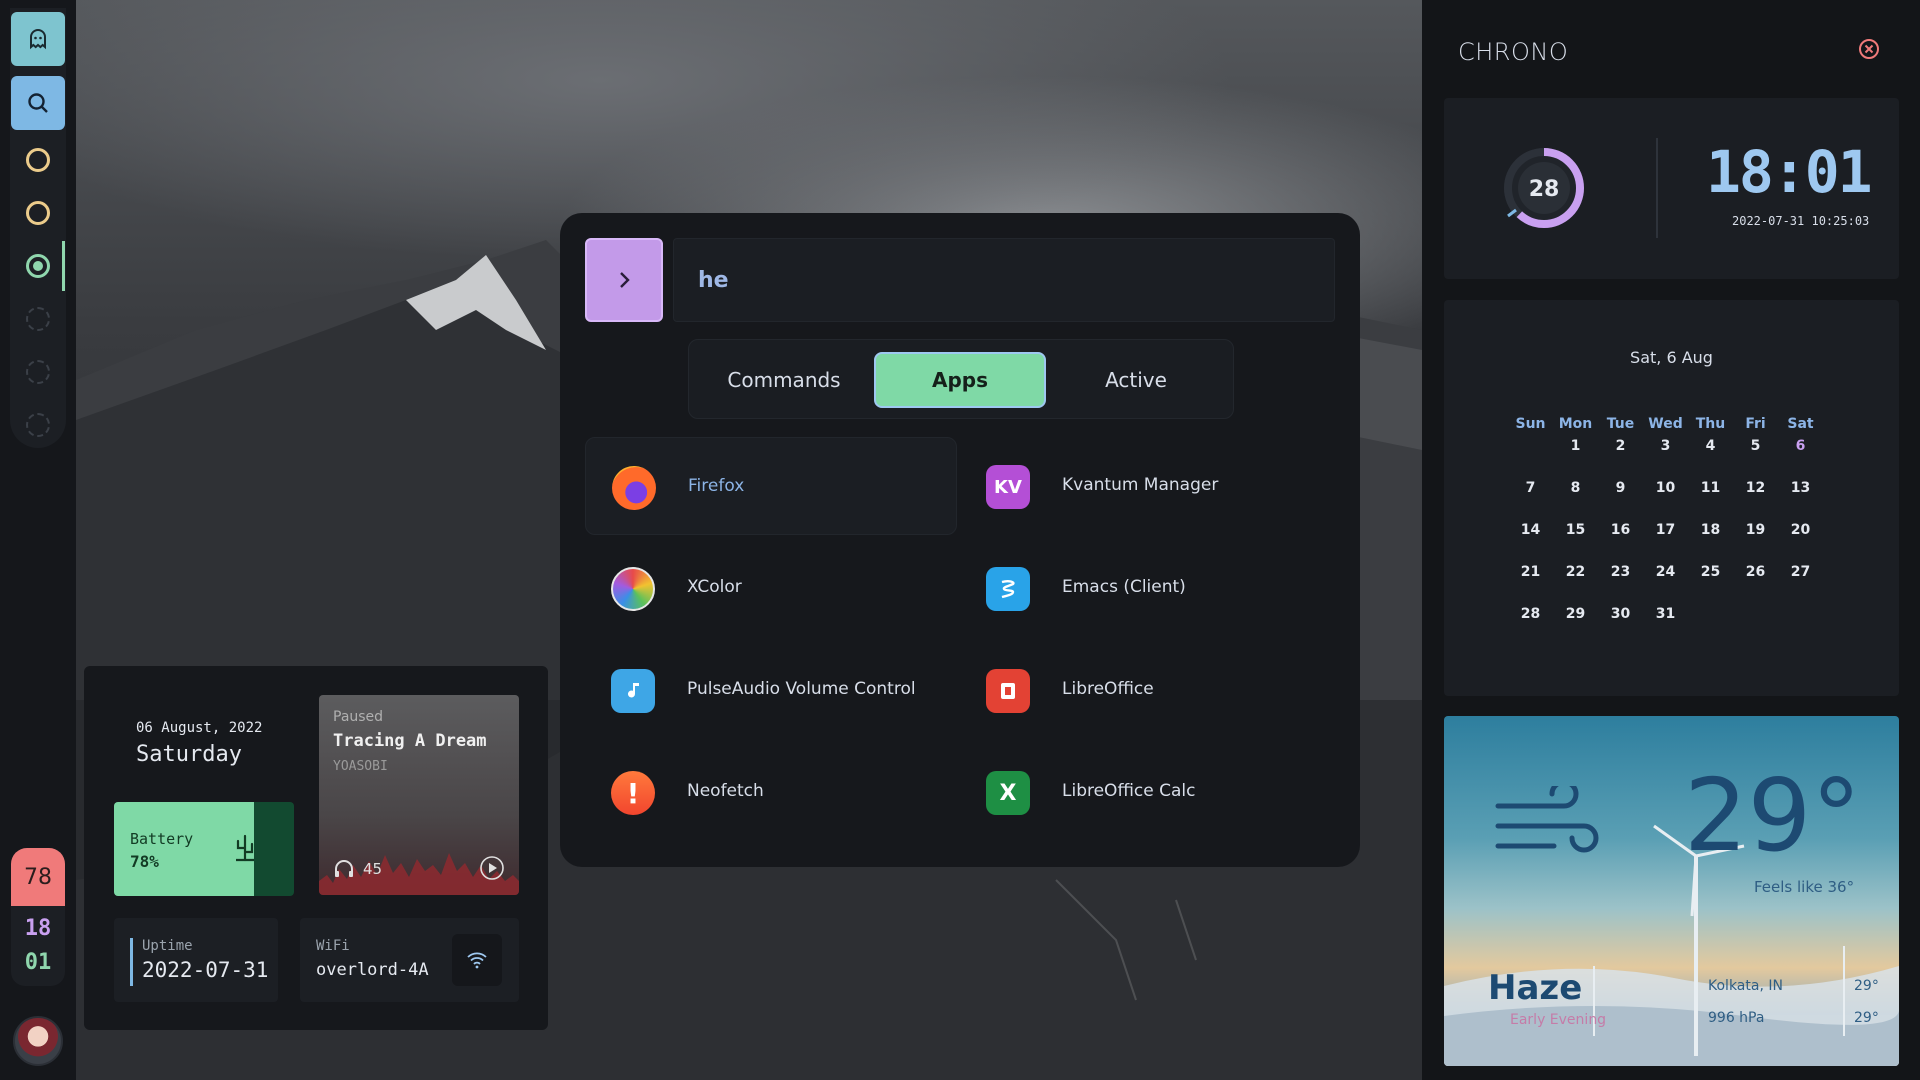  I want to click on calendar-day: 11, so click(1710, 499).